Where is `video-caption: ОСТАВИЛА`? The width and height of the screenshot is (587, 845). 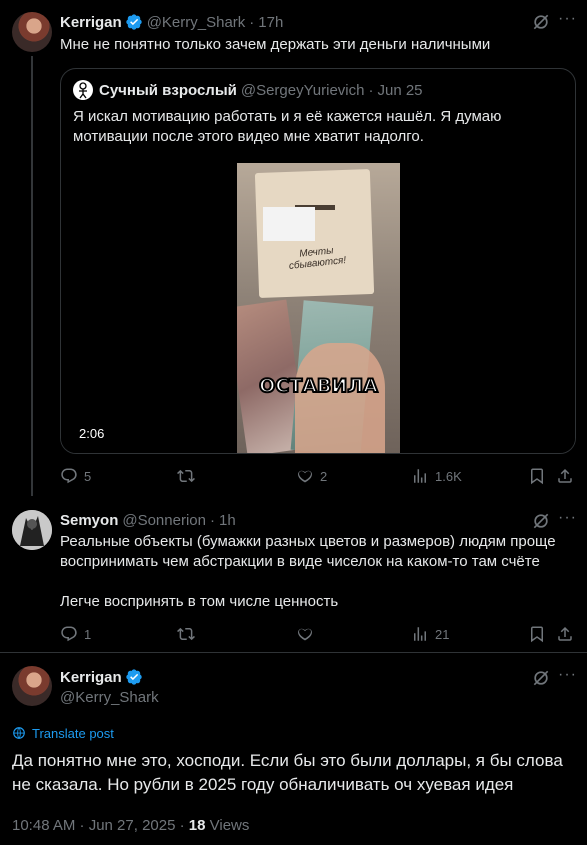 video-caption: ОСТАВИЛА is located at coordinates (318, 386).